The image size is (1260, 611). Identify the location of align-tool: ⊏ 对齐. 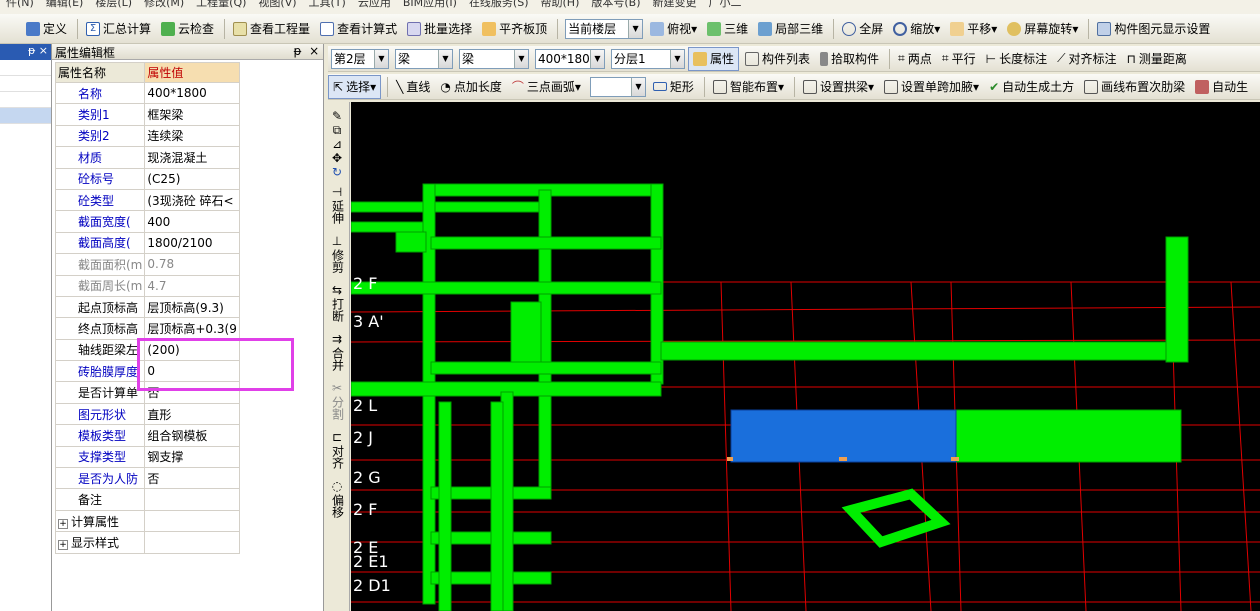
(337, 451).